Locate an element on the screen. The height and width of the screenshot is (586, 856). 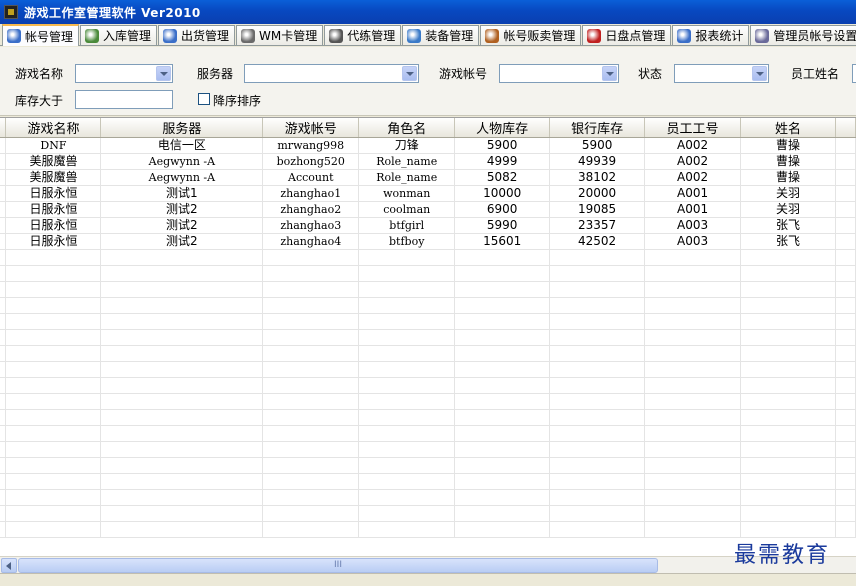
table-cell: zhanghao4 is located at coordinates (311, 241).